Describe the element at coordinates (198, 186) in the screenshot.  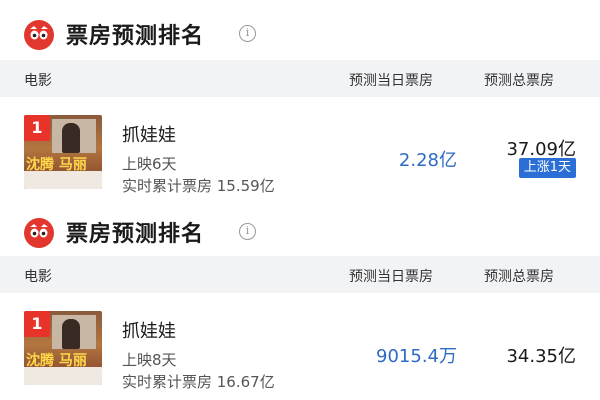
I see `cumulative-box-office: 实时累计票房 15.59亿` at that location.